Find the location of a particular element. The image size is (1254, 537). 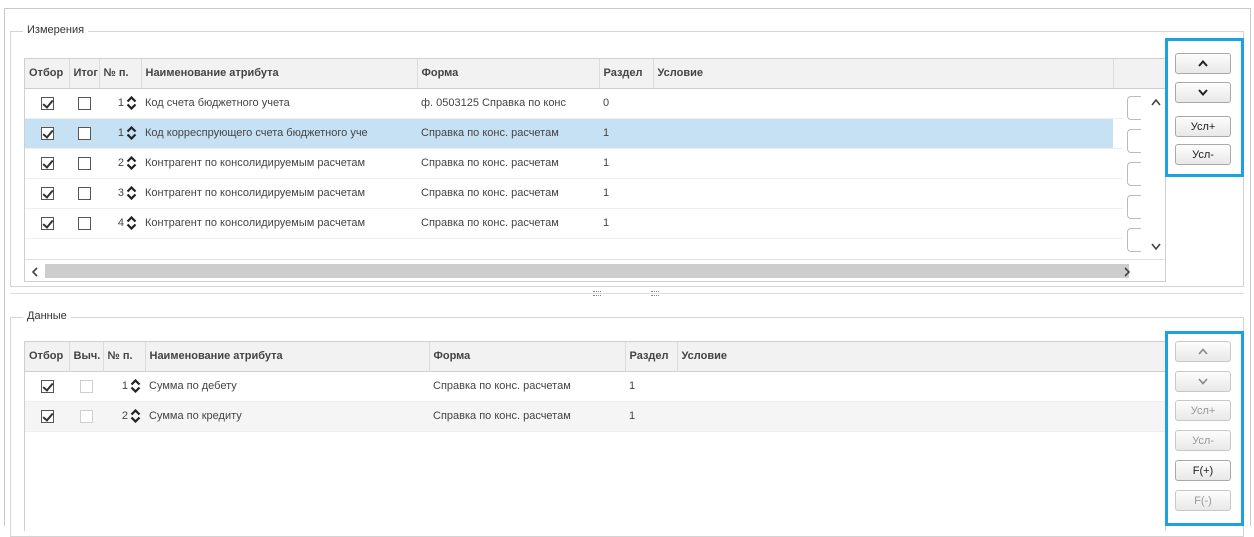

chevron-down-icon is located at coordinates (1203, 92).